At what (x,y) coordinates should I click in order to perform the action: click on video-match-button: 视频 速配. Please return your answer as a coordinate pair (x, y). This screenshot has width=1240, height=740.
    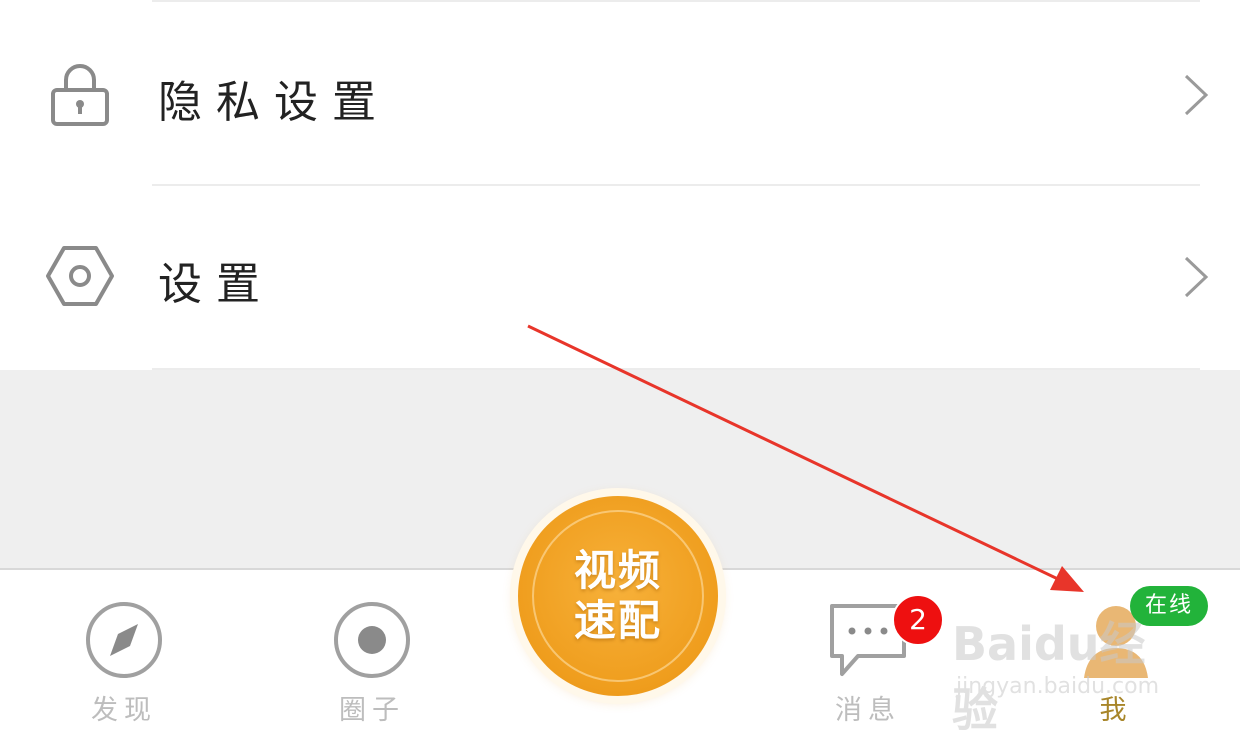
    Looking at the image, I should click on (618, 596).